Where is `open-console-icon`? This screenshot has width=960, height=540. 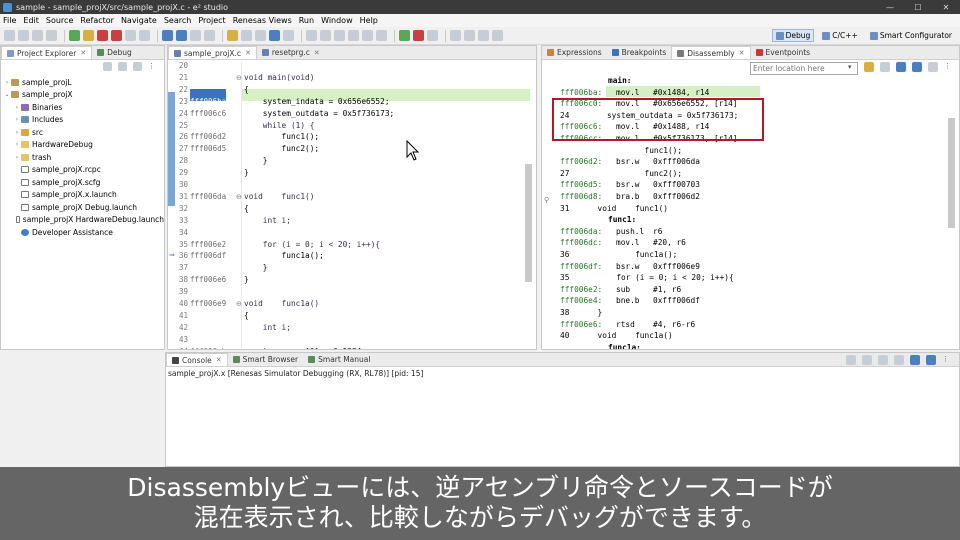 open-console-icon is located at coordinates (931, 360).